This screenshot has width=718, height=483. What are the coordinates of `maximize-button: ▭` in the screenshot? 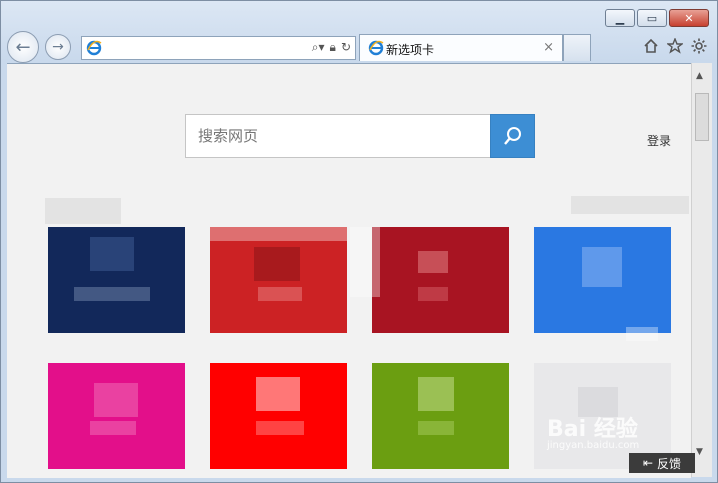 It's located at (652, 18).